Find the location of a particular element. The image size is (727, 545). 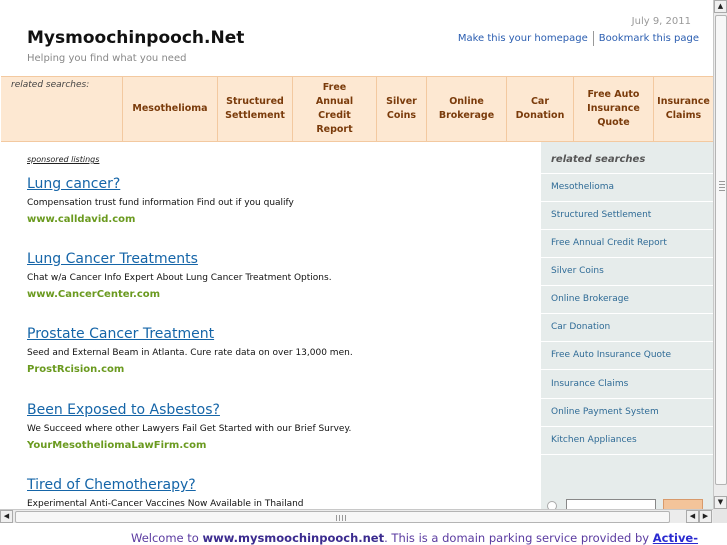

related-item-label: Free Annual Credit Report is located at coordinates (334, 108).